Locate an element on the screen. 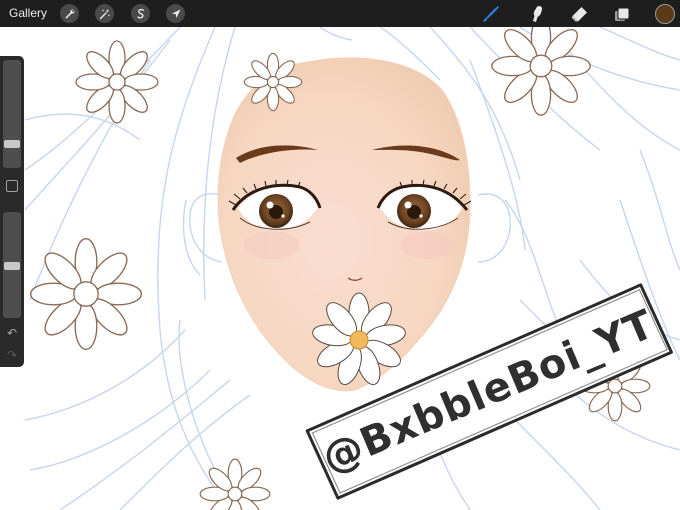  eraser-icon is located at coordinates (579, 14).